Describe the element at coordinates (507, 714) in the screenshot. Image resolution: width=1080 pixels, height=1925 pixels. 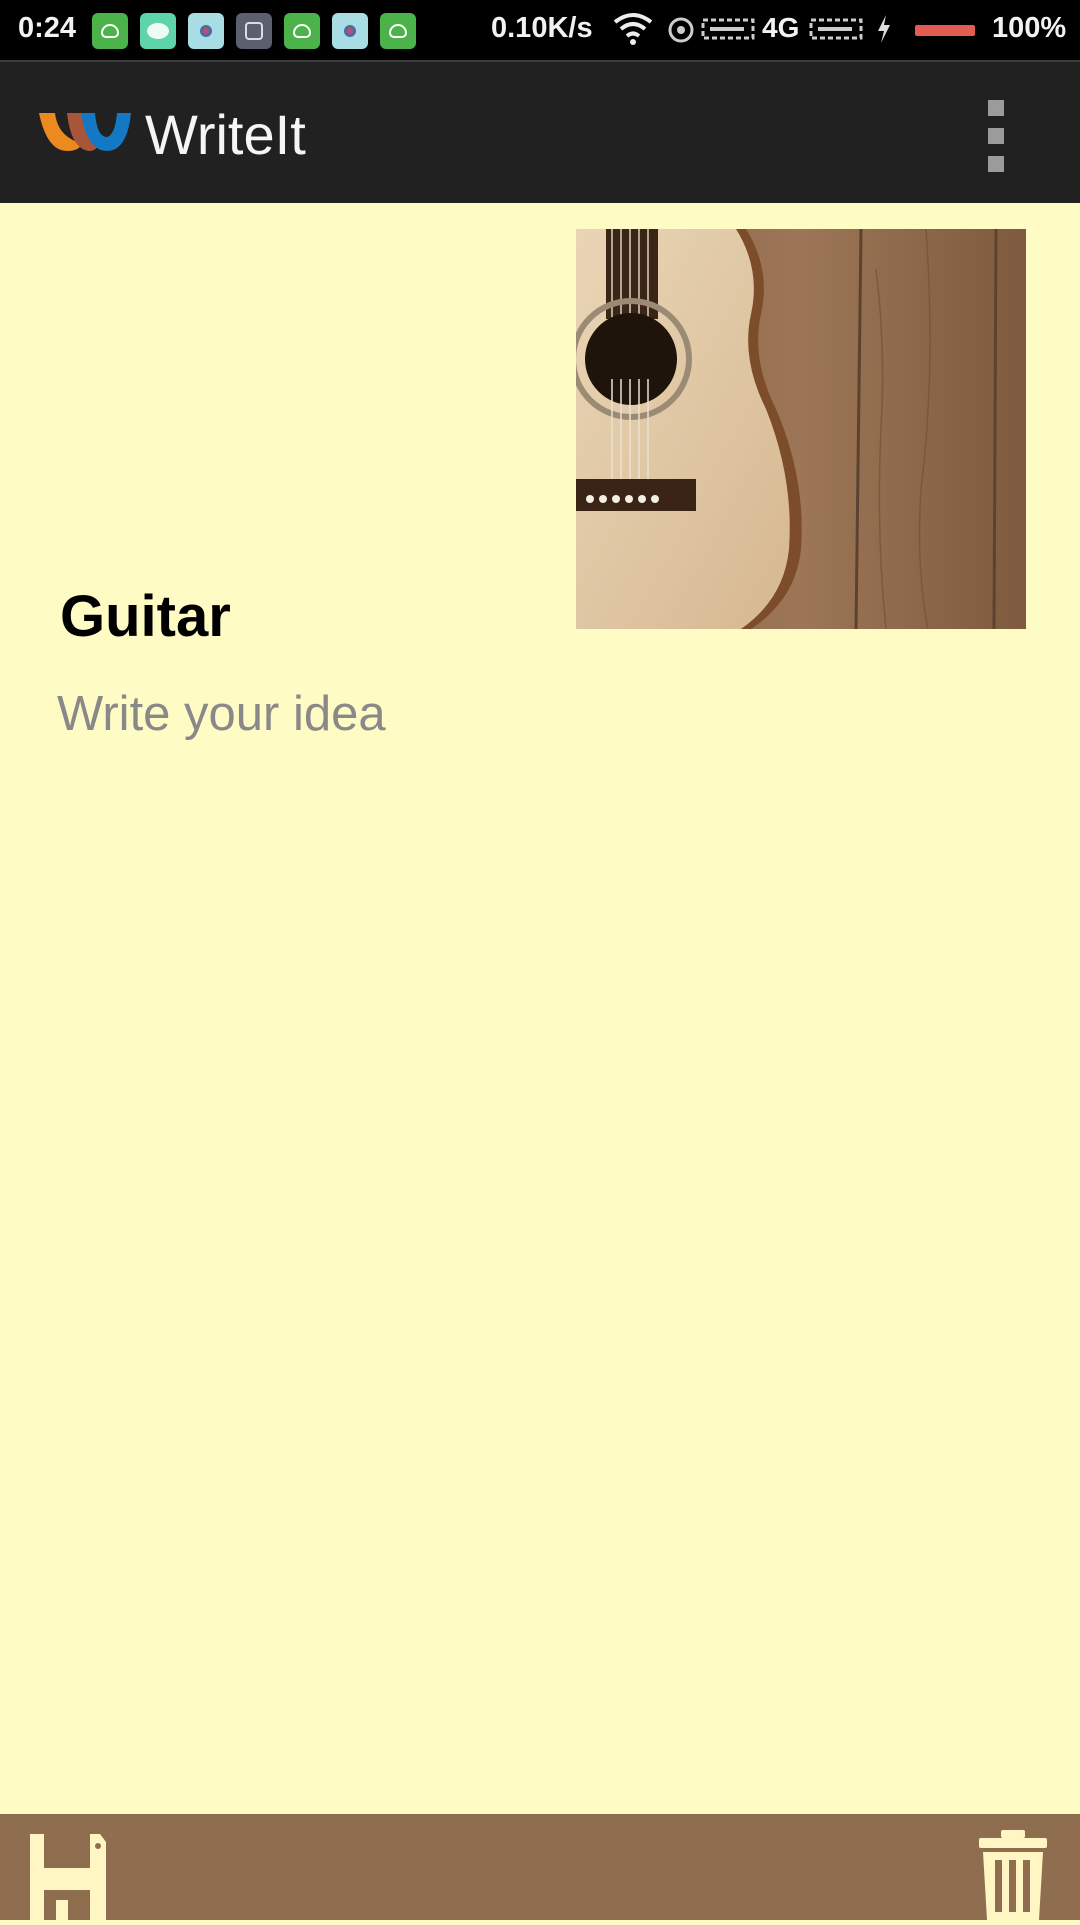
I see `note-body-input` at that location.